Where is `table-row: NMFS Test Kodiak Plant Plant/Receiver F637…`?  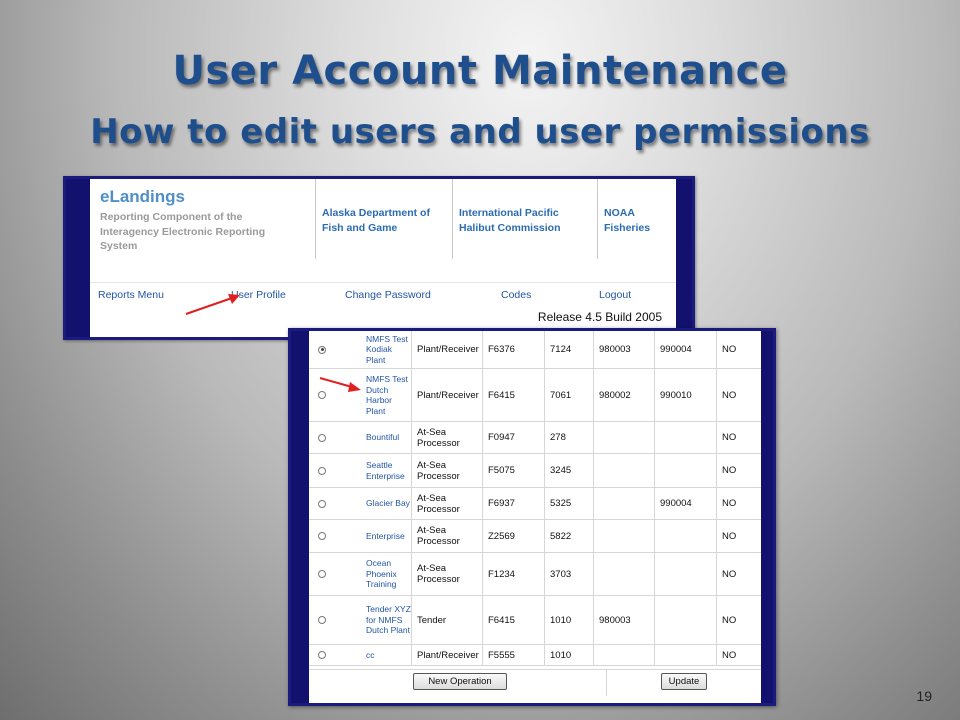 table-row: NMFS Test Kodiak Plant Plant/Receiver F637… is located at coordinates (535, 350).